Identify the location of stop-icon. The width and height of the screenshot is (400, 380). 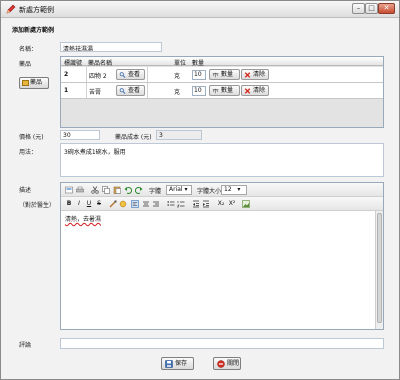
(221, 364).